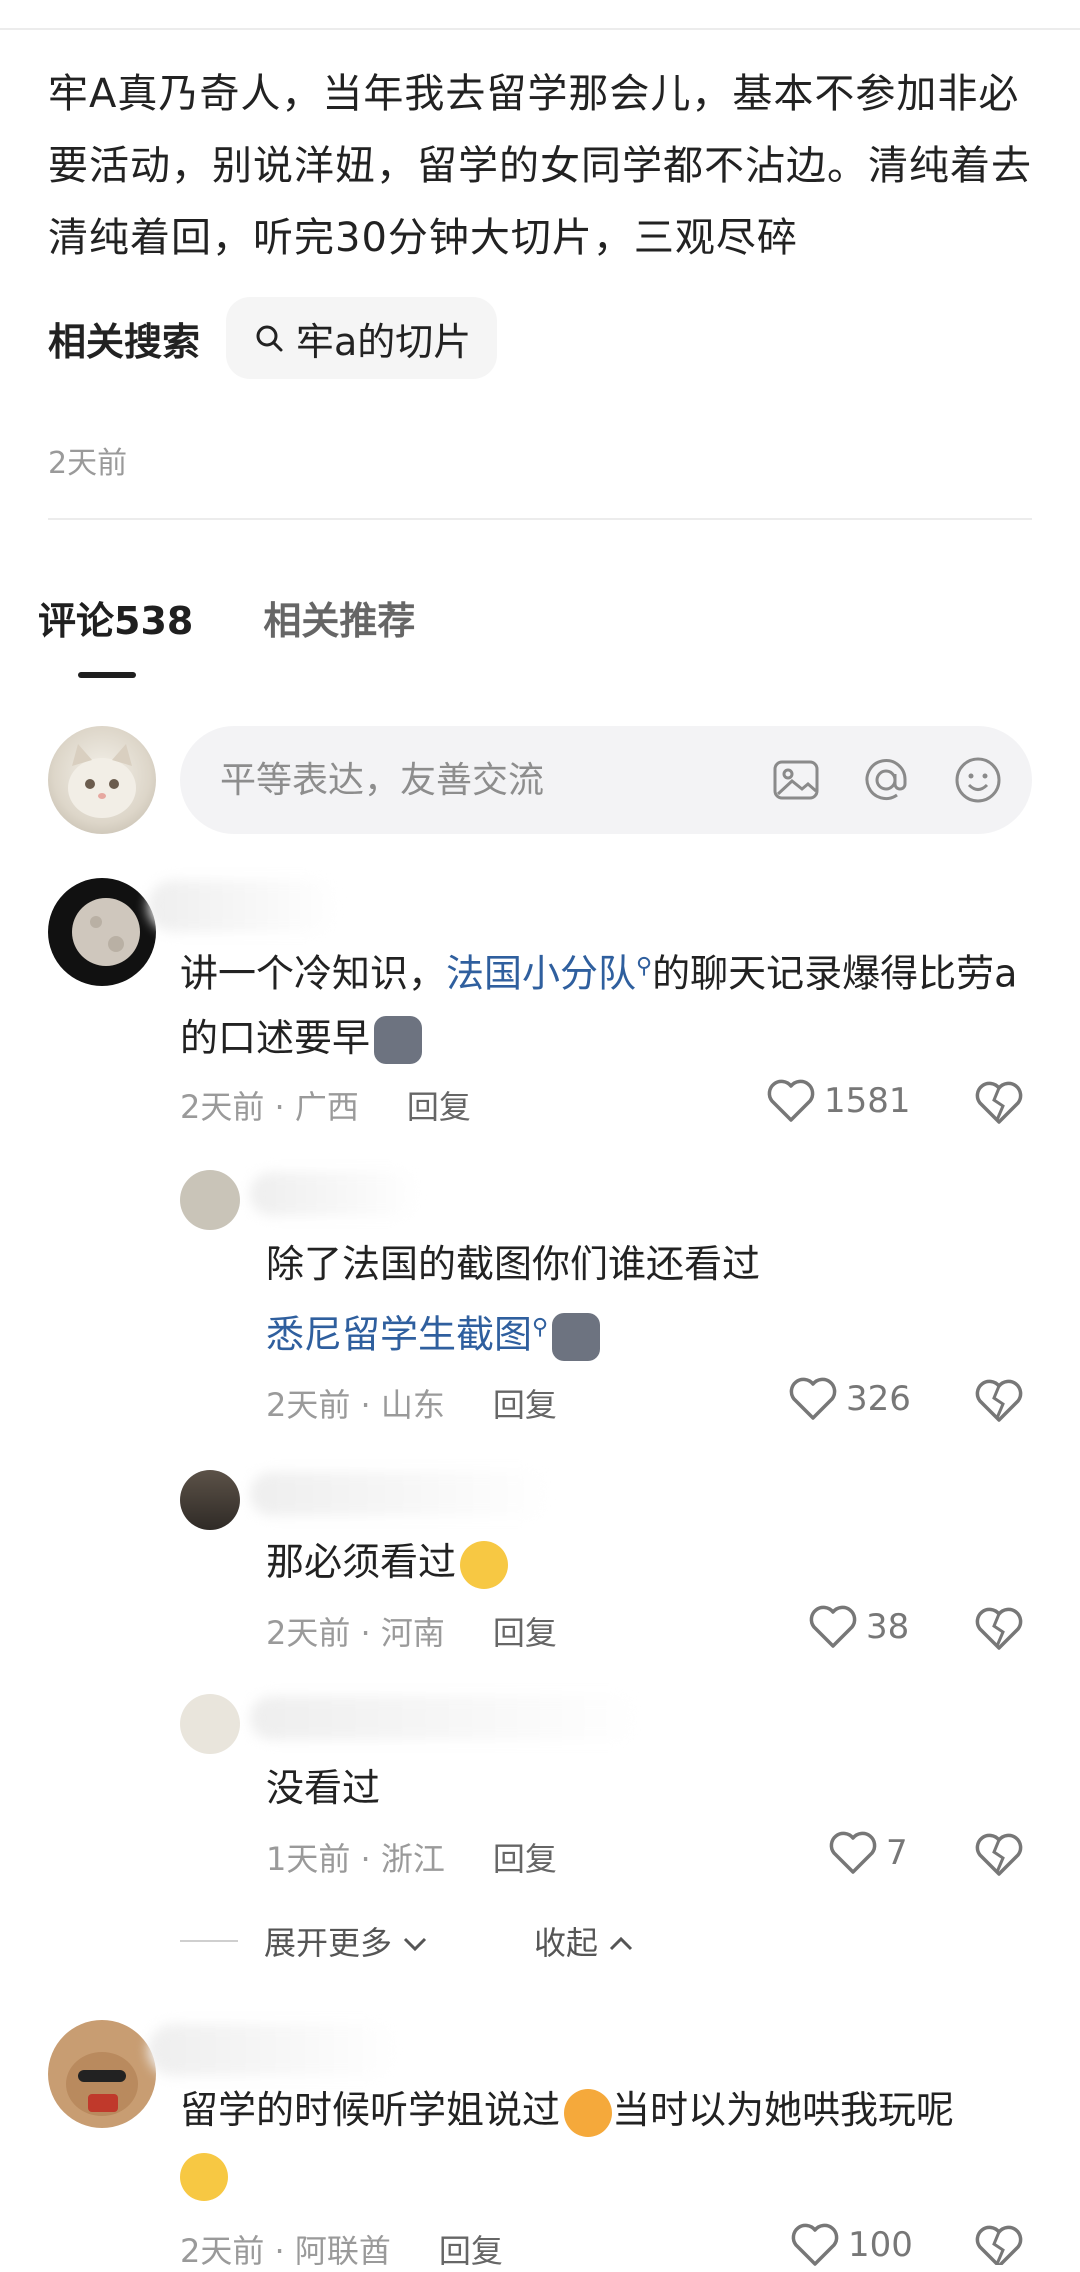 This screenshot has width=1080, height=2272. Describe the element at coordinates (415, 1944) in the screenshot. I see `chevron-down-icon` at that location.